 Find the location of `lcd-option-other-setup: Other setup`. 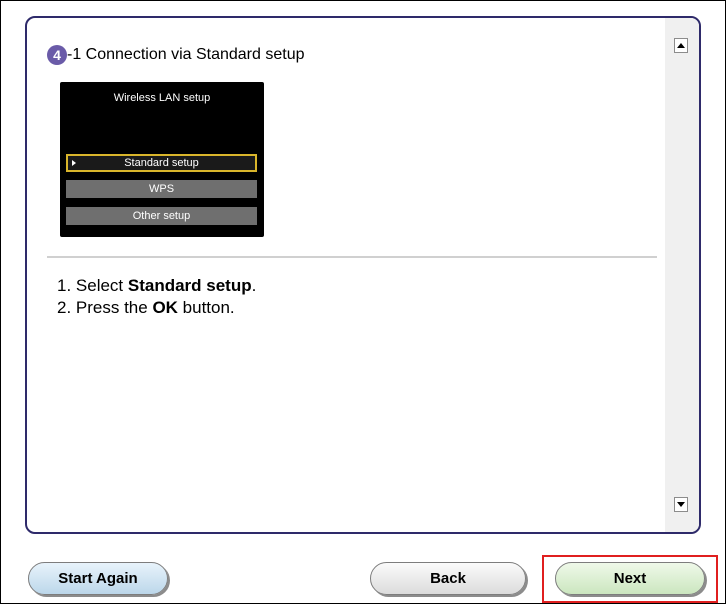

lcd-option-other-setup: Other setup is located at coordinates (161, 216).